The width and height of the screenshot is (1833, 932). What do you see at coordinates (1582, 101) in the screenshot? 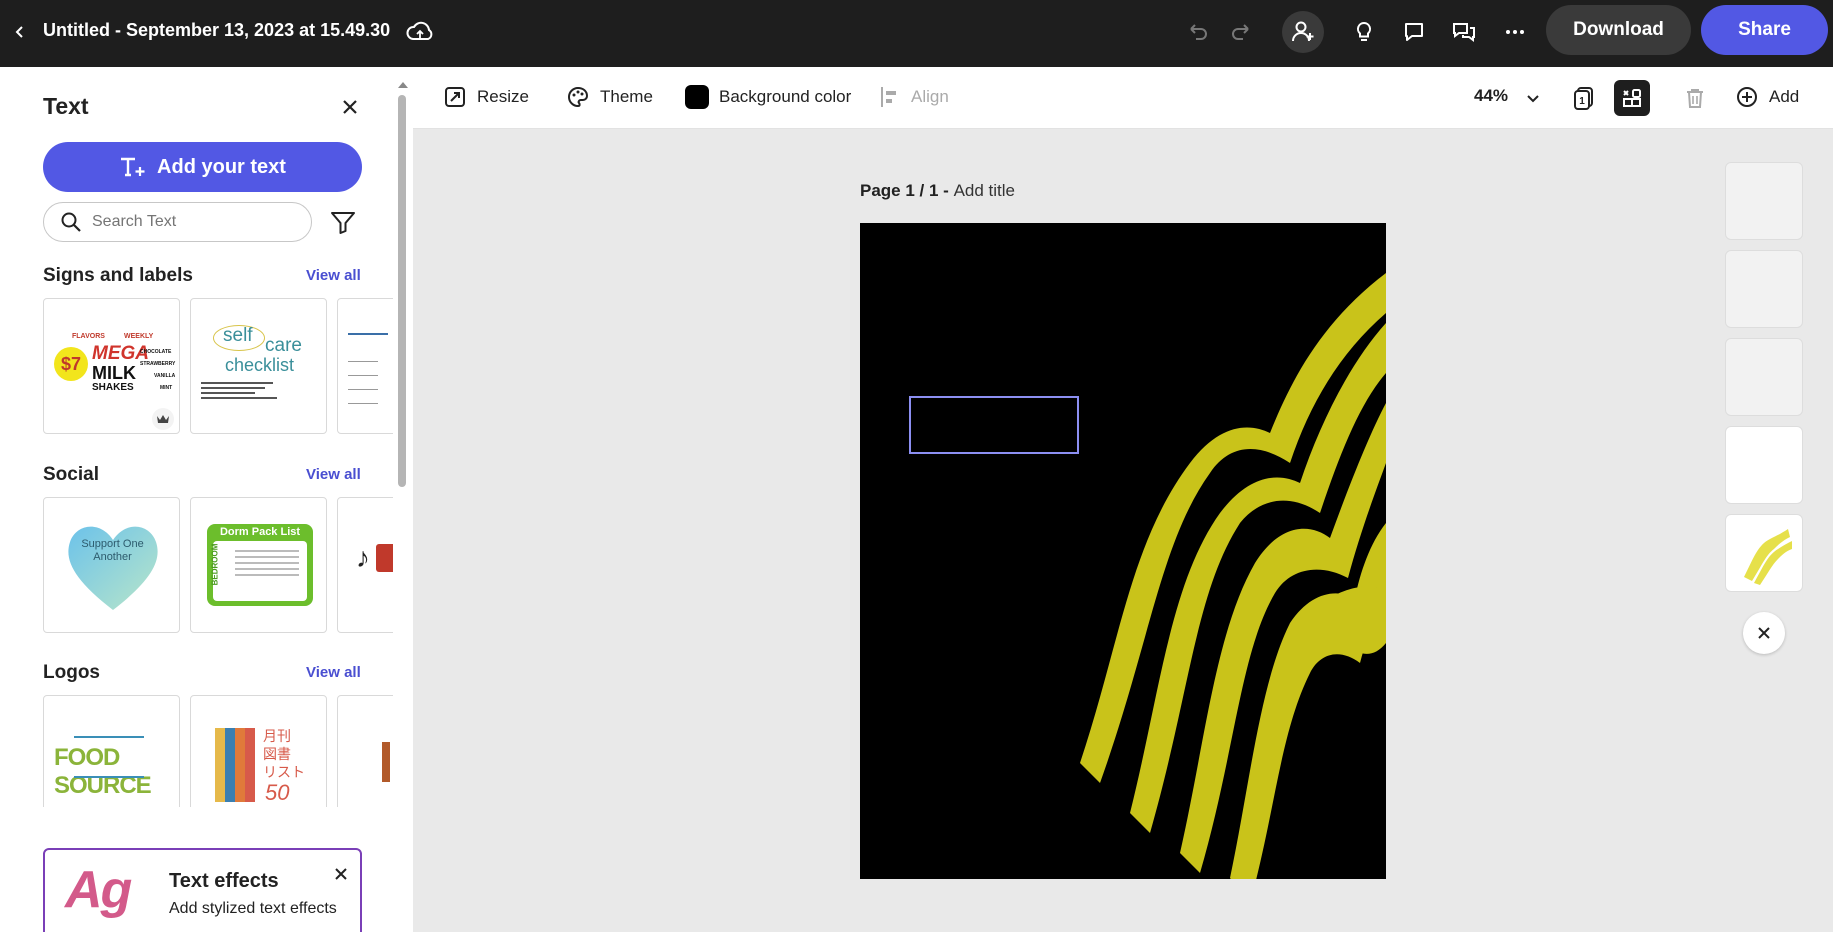
I see `svg-text: 1` at bounding box center [1582, 101].